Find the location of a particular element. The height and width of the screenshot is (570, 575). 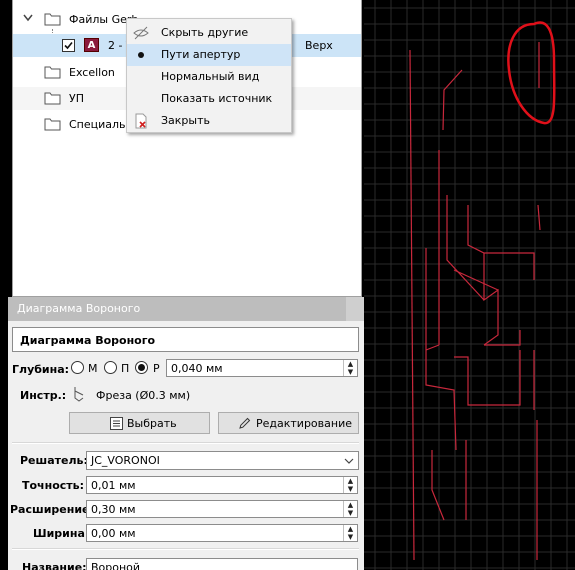

precision-value: 0,01 мм is located at coordinates (113, 485).